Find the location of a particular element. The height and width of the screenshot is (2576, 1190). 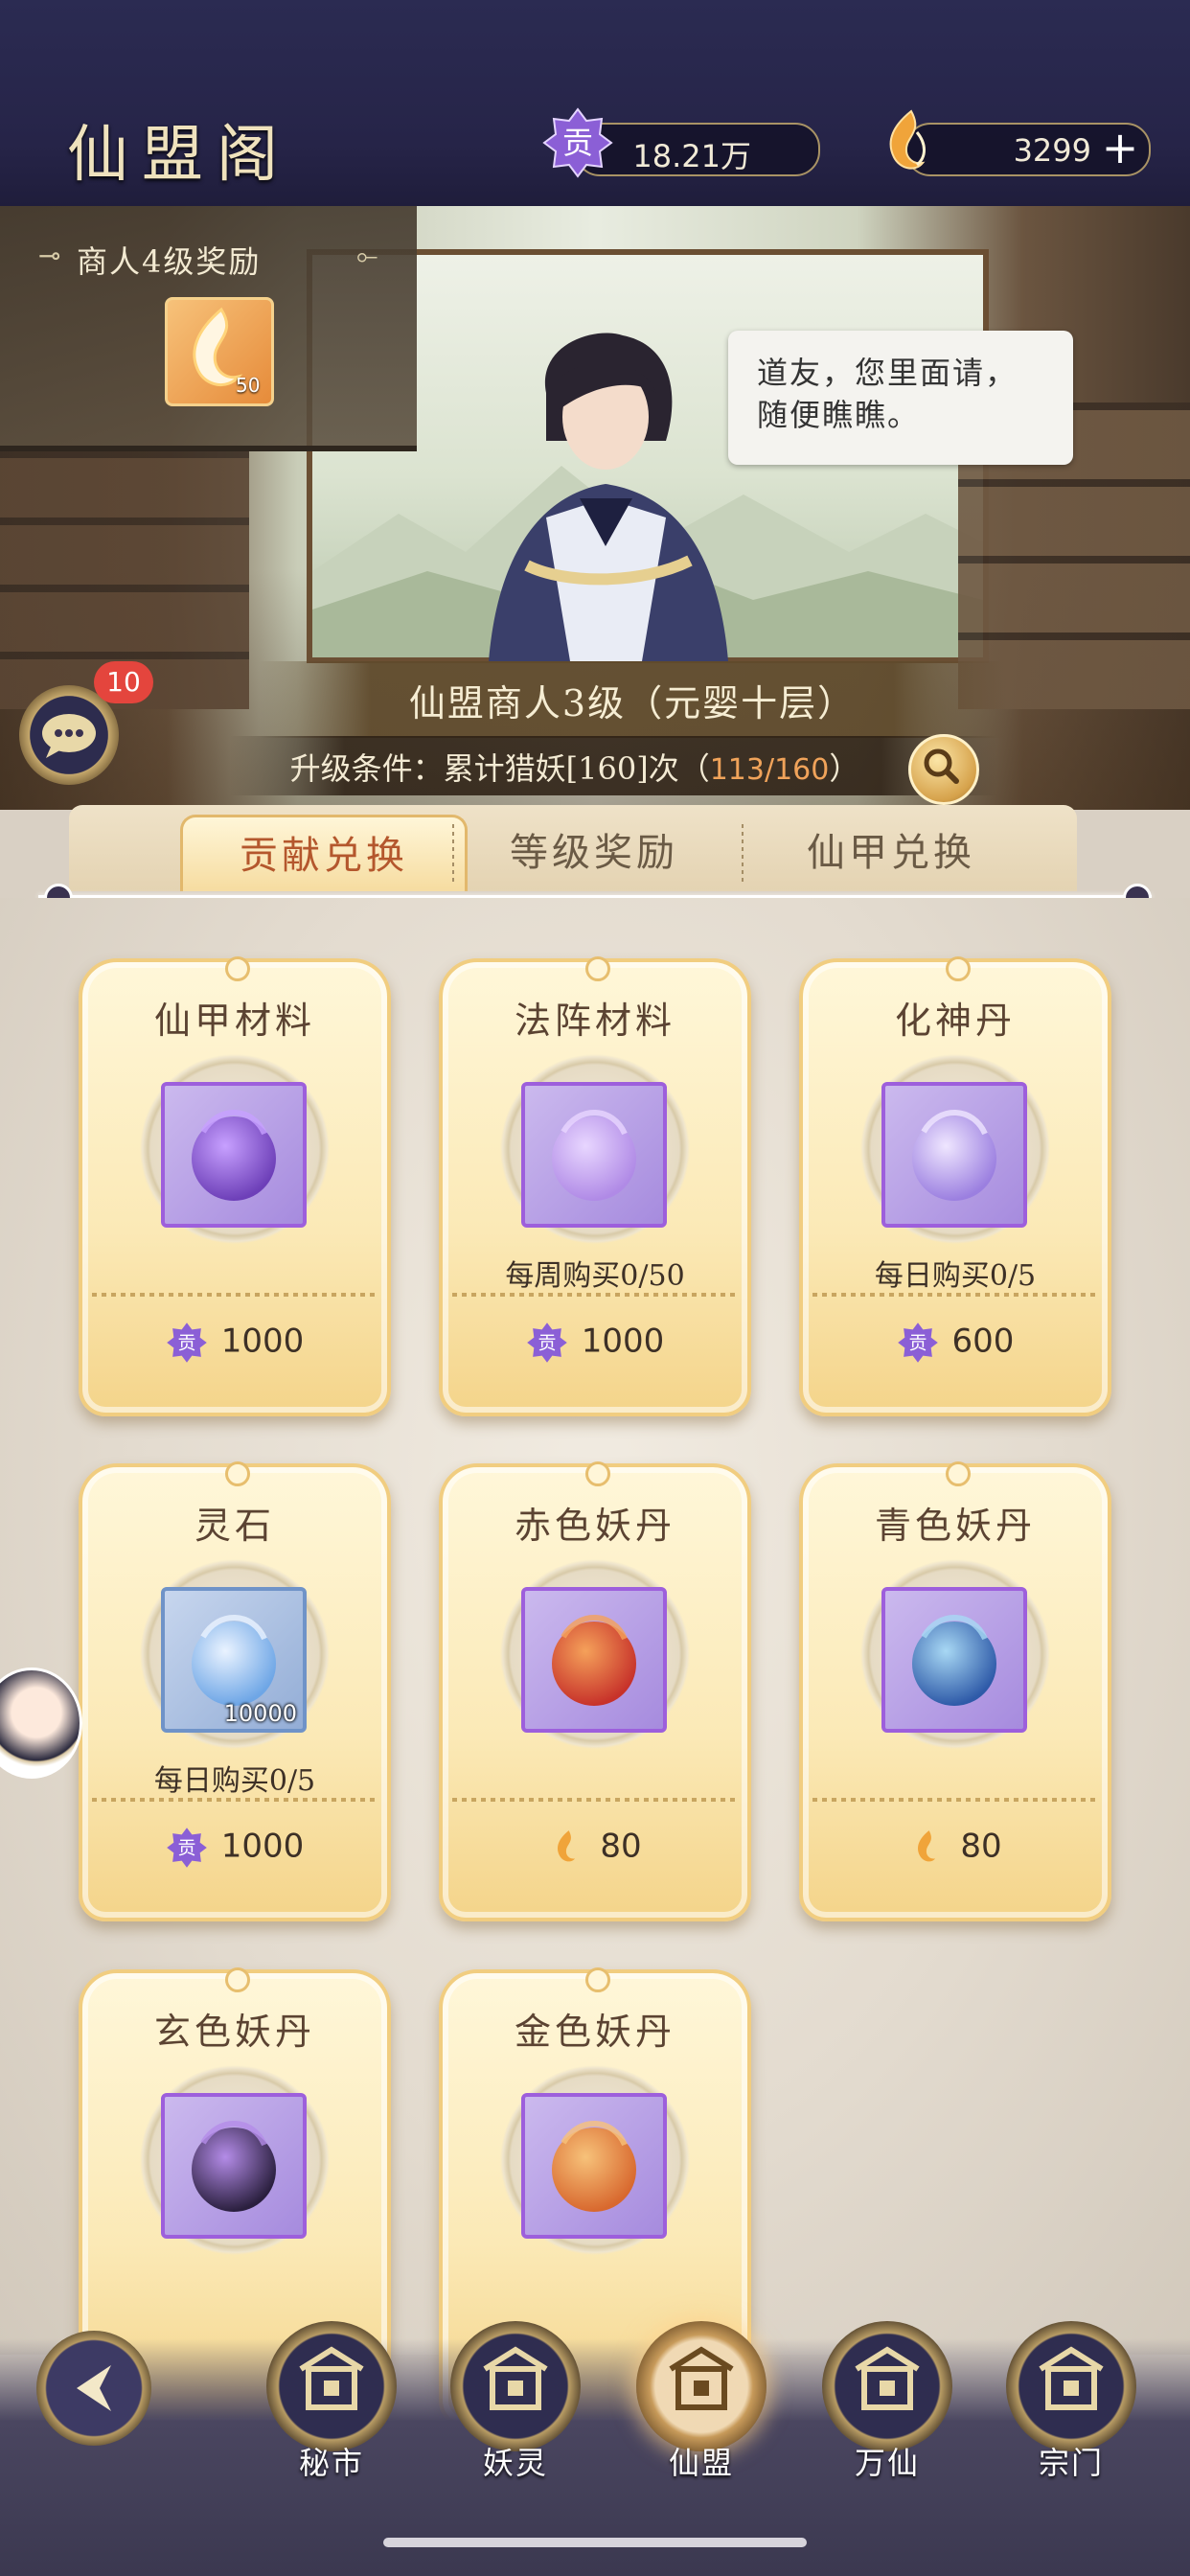

level-reward-title: 商人4级奖励 is located at coordinates (170, 261).